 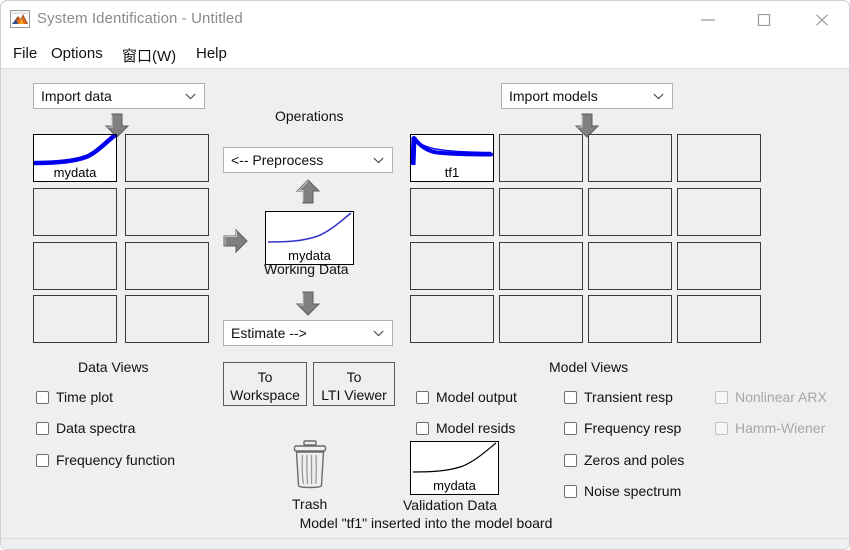 I want to click on validation-data-label: mydata, so click(x=454, y=485).